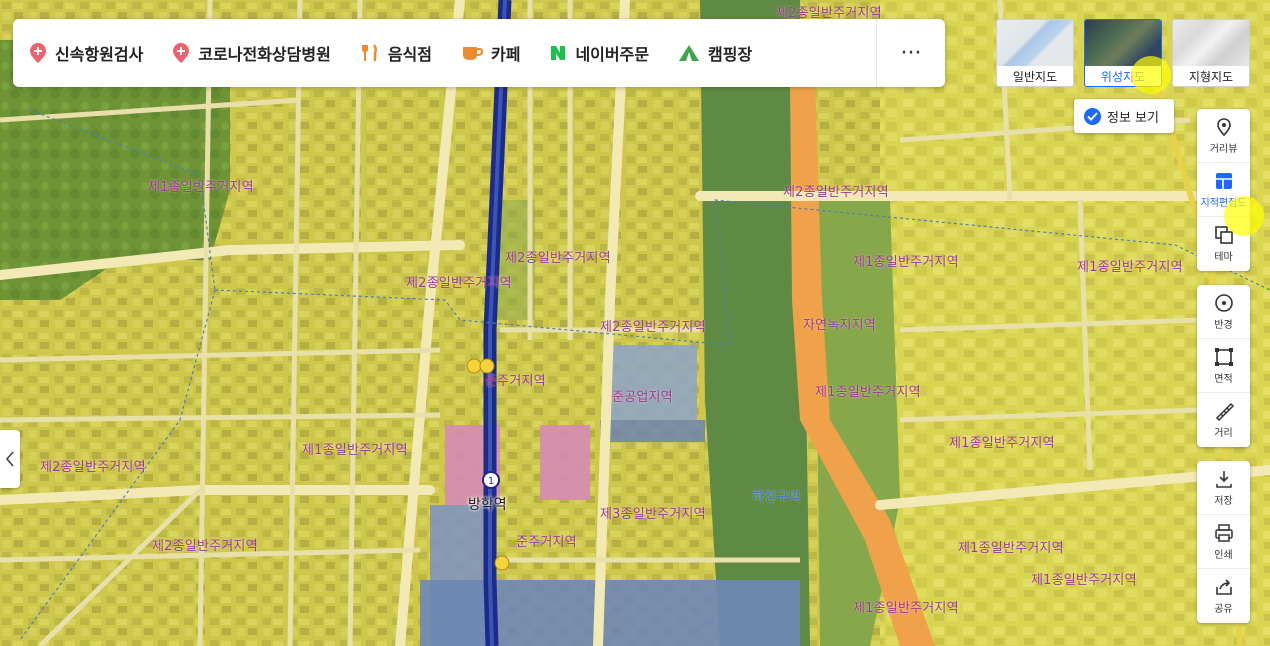 The width and height of the screenshot is (1270, 646). I want to click on map-type-normal: 일반지도, so click(1035, 53).